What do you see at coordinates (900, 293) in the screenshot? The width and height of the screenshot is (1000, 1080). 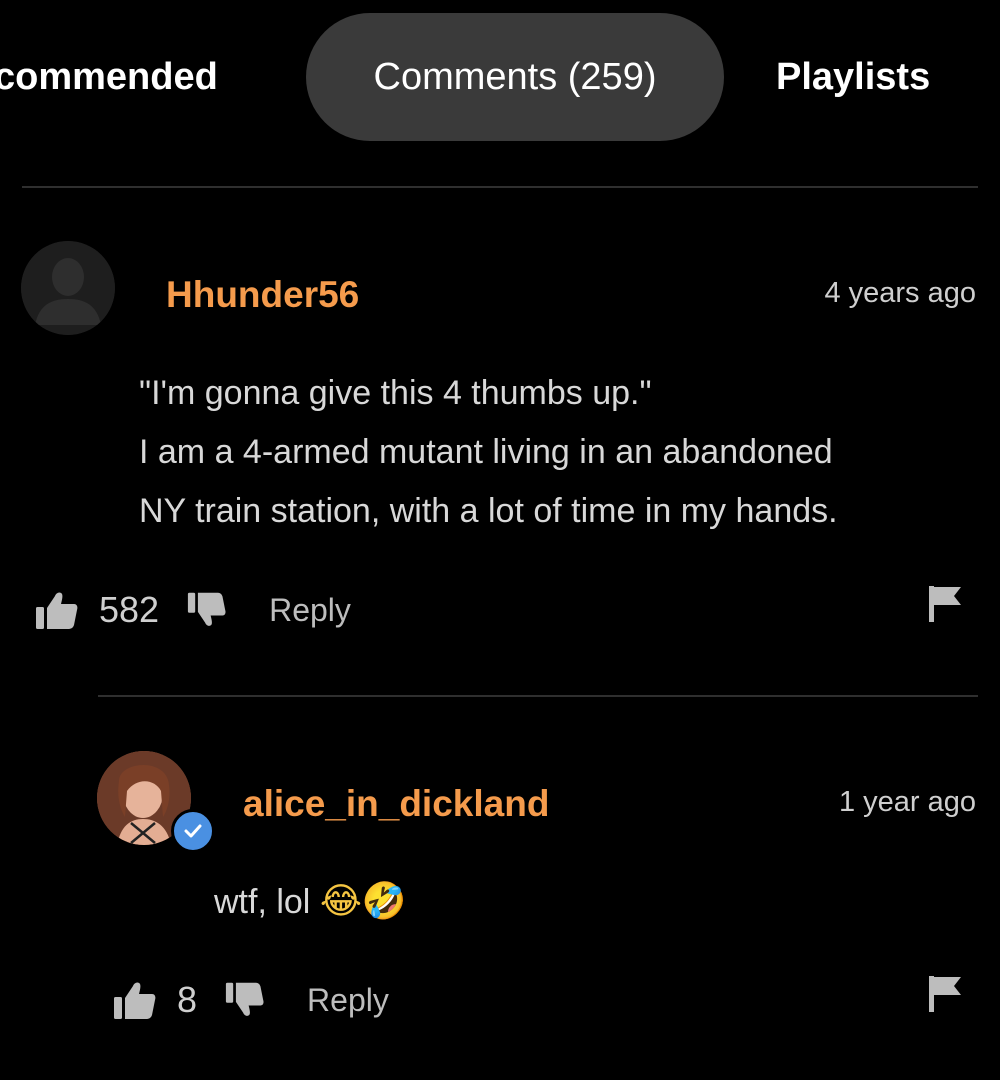 I see `comment-timestamp: 4 years ago` at bounding box center [900, 293].